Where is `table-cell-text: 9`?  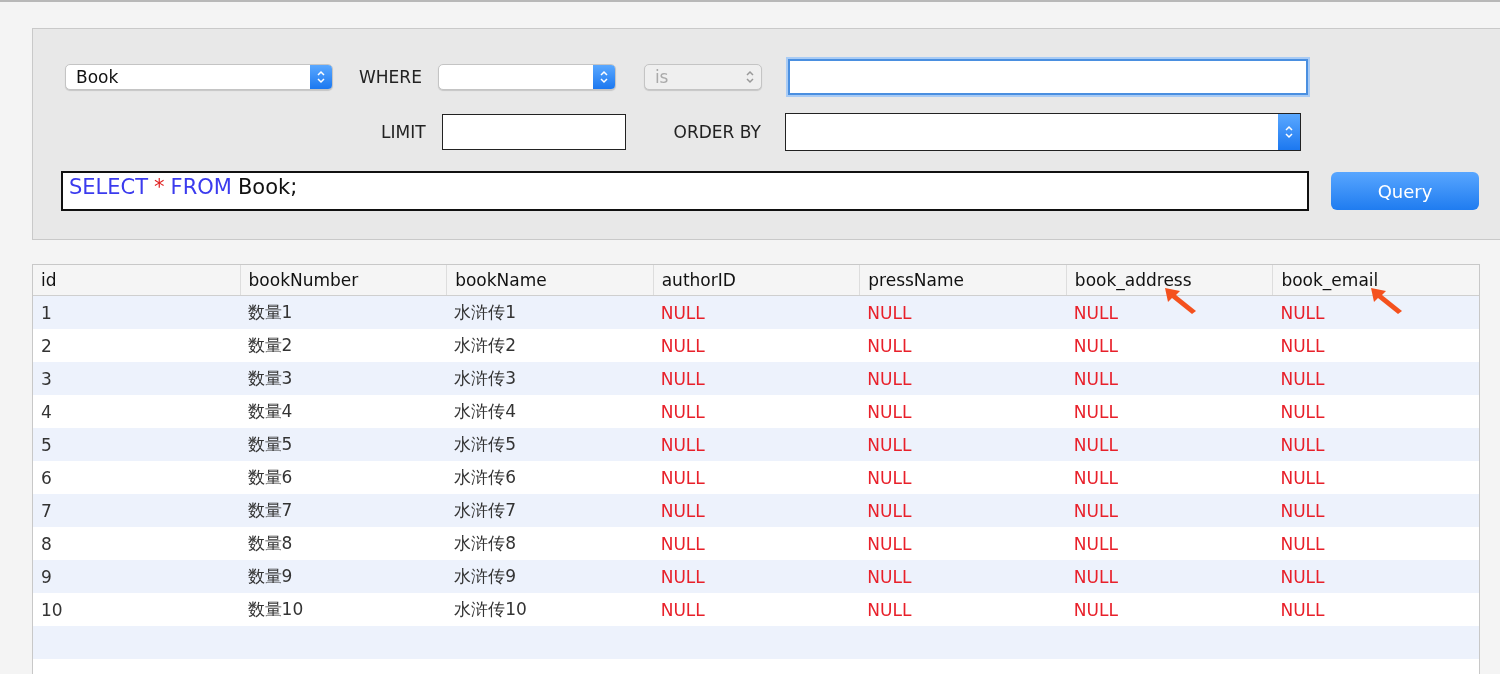 table-cell-text: 9 is located at coordinates (46, 576).